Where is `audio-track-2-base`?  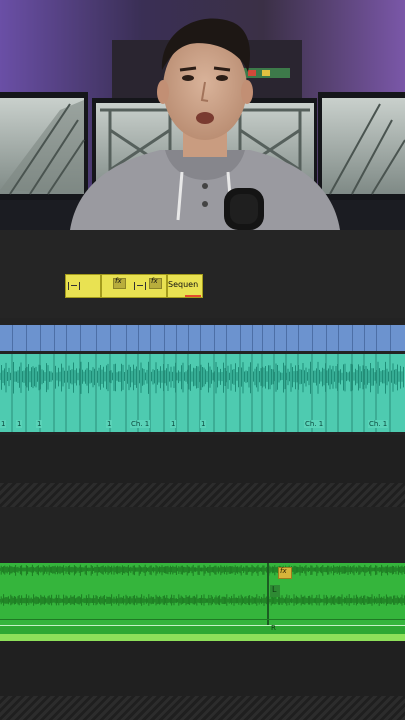 audio-track-2-base is located at coordinates (202, 637).